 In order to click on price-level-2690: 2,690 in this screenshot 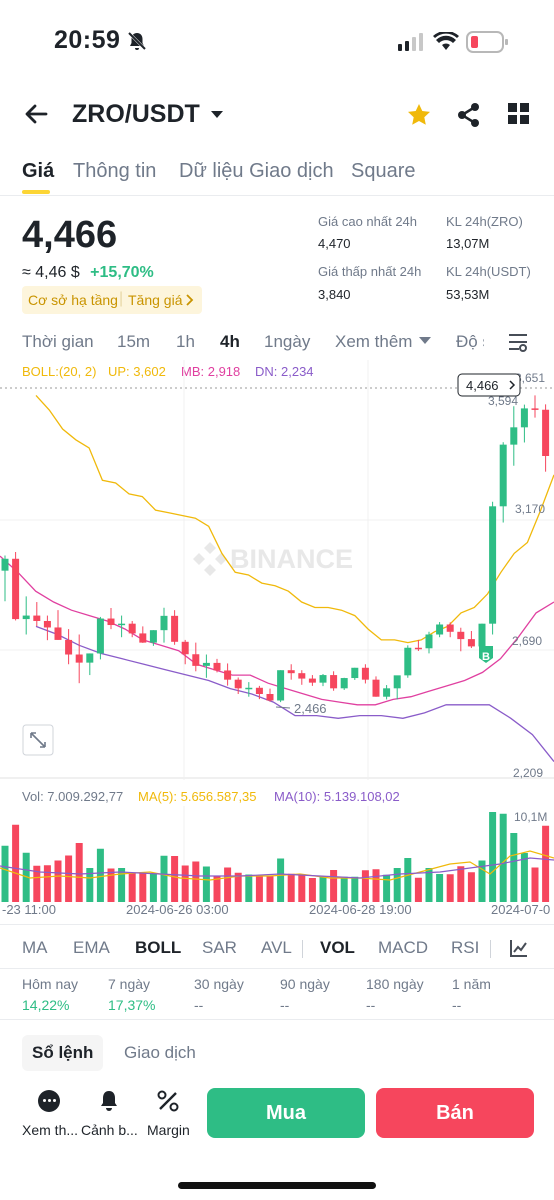, I will do `click(527, 641)`.